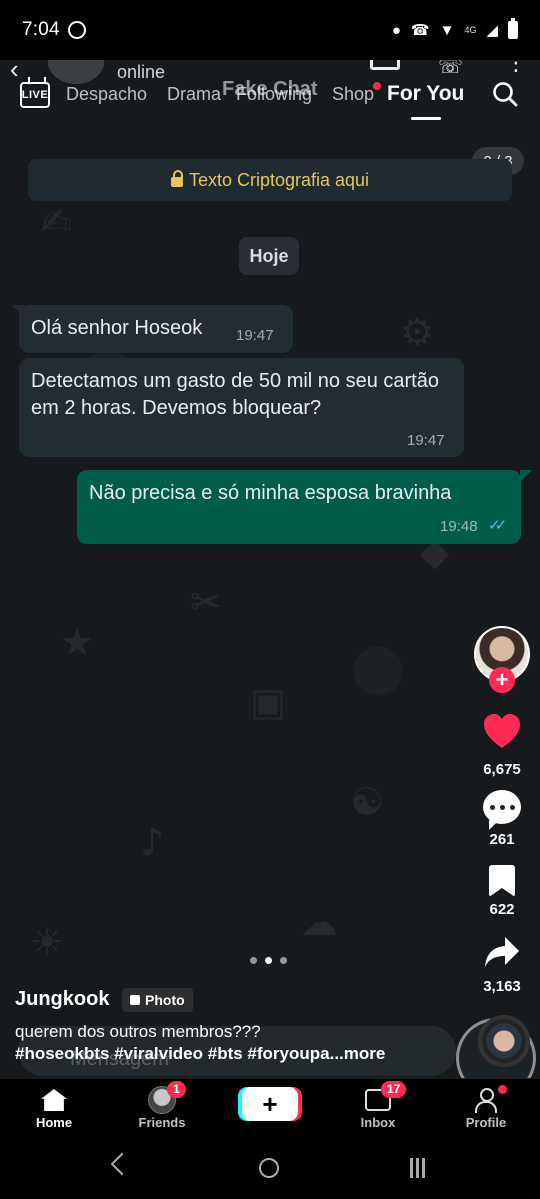 The width and height of the screenshot is (540, 1199). Describe the element at coordinates (270, 493) in the screenshot. I see `message-text: Não precisa e só minha esposa bravinha` at that location.